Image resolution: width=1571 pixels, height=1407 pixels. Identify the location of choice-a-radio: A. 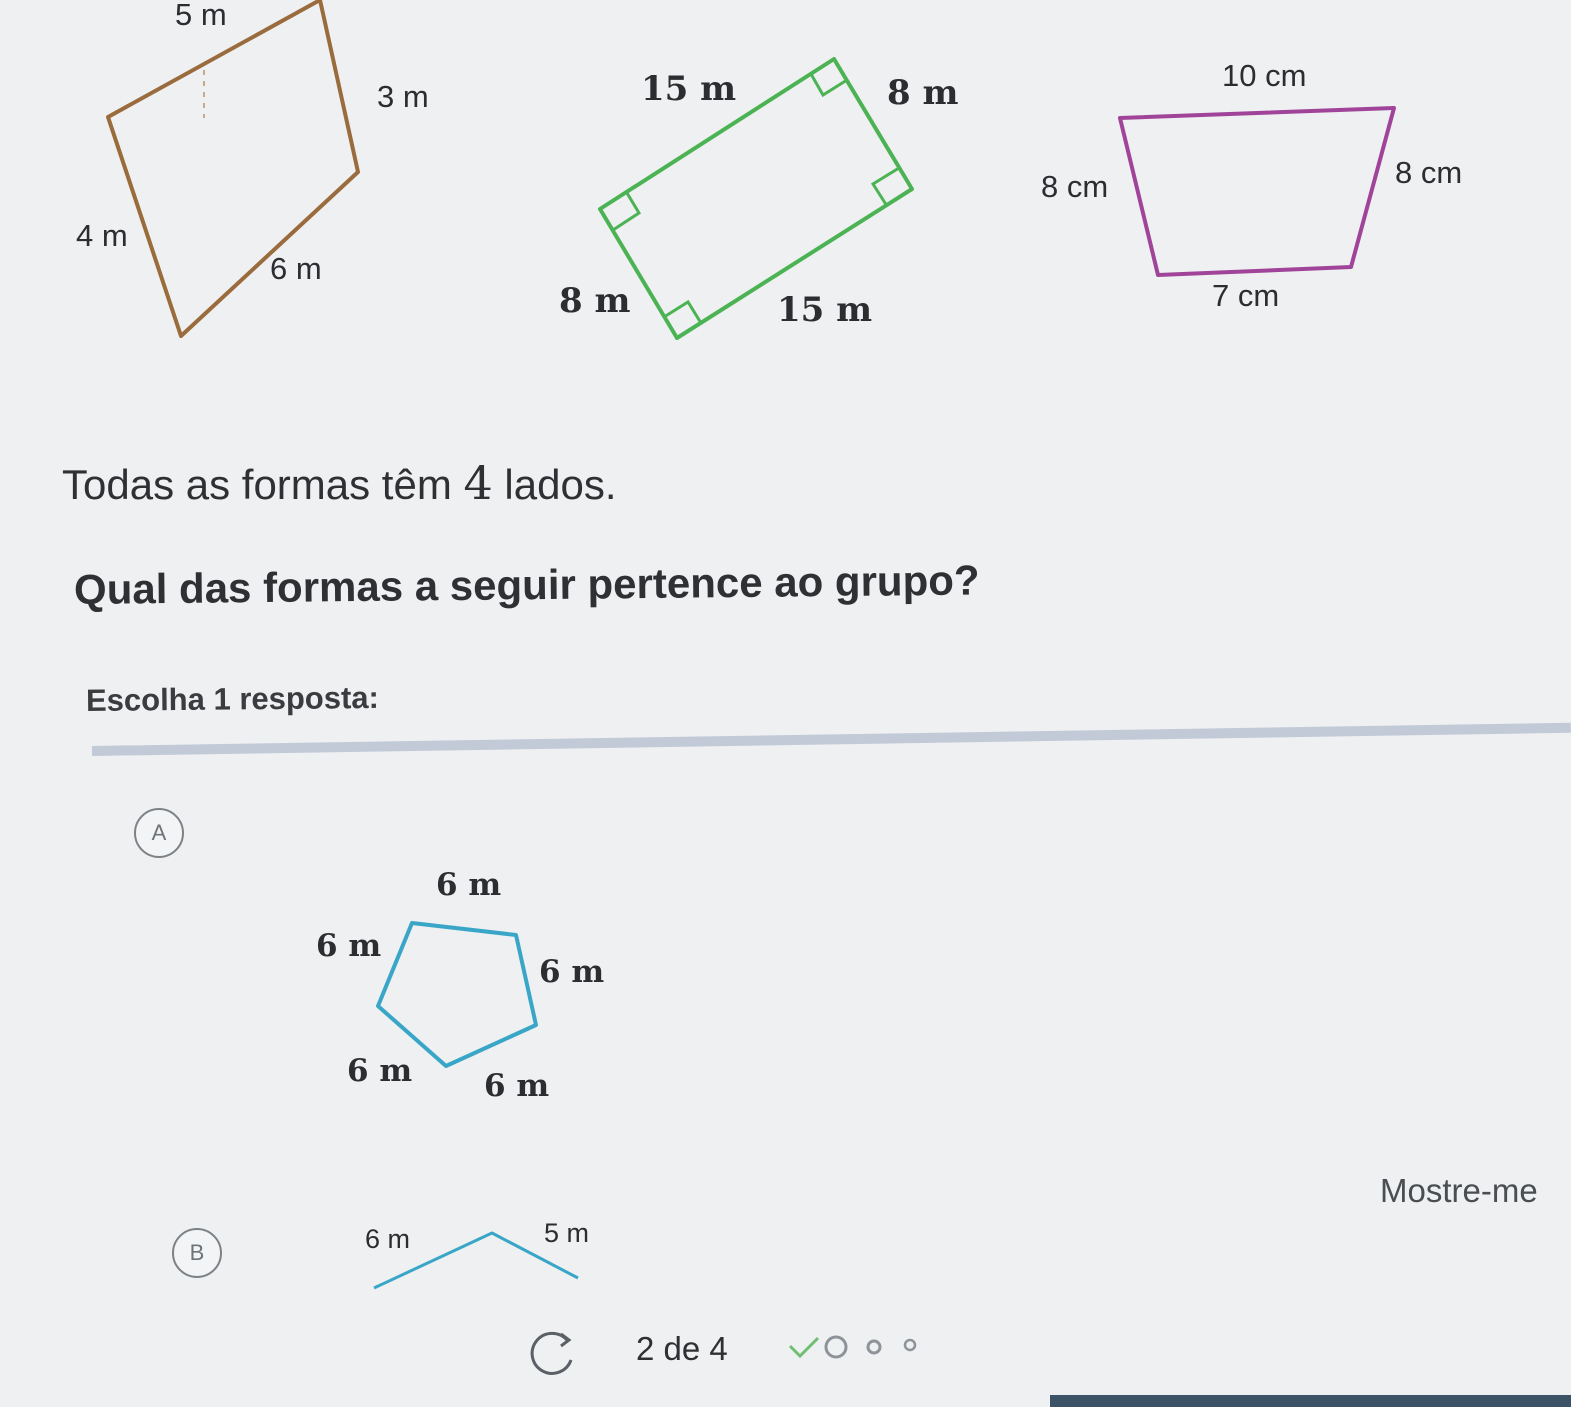
(159, 833).